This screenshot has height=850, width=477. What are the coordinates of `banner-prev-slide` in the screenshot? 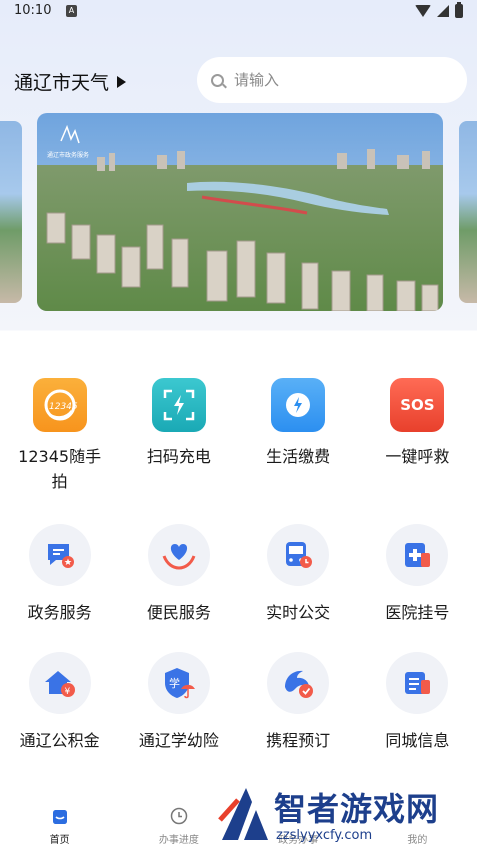 It's located at (11, 212).